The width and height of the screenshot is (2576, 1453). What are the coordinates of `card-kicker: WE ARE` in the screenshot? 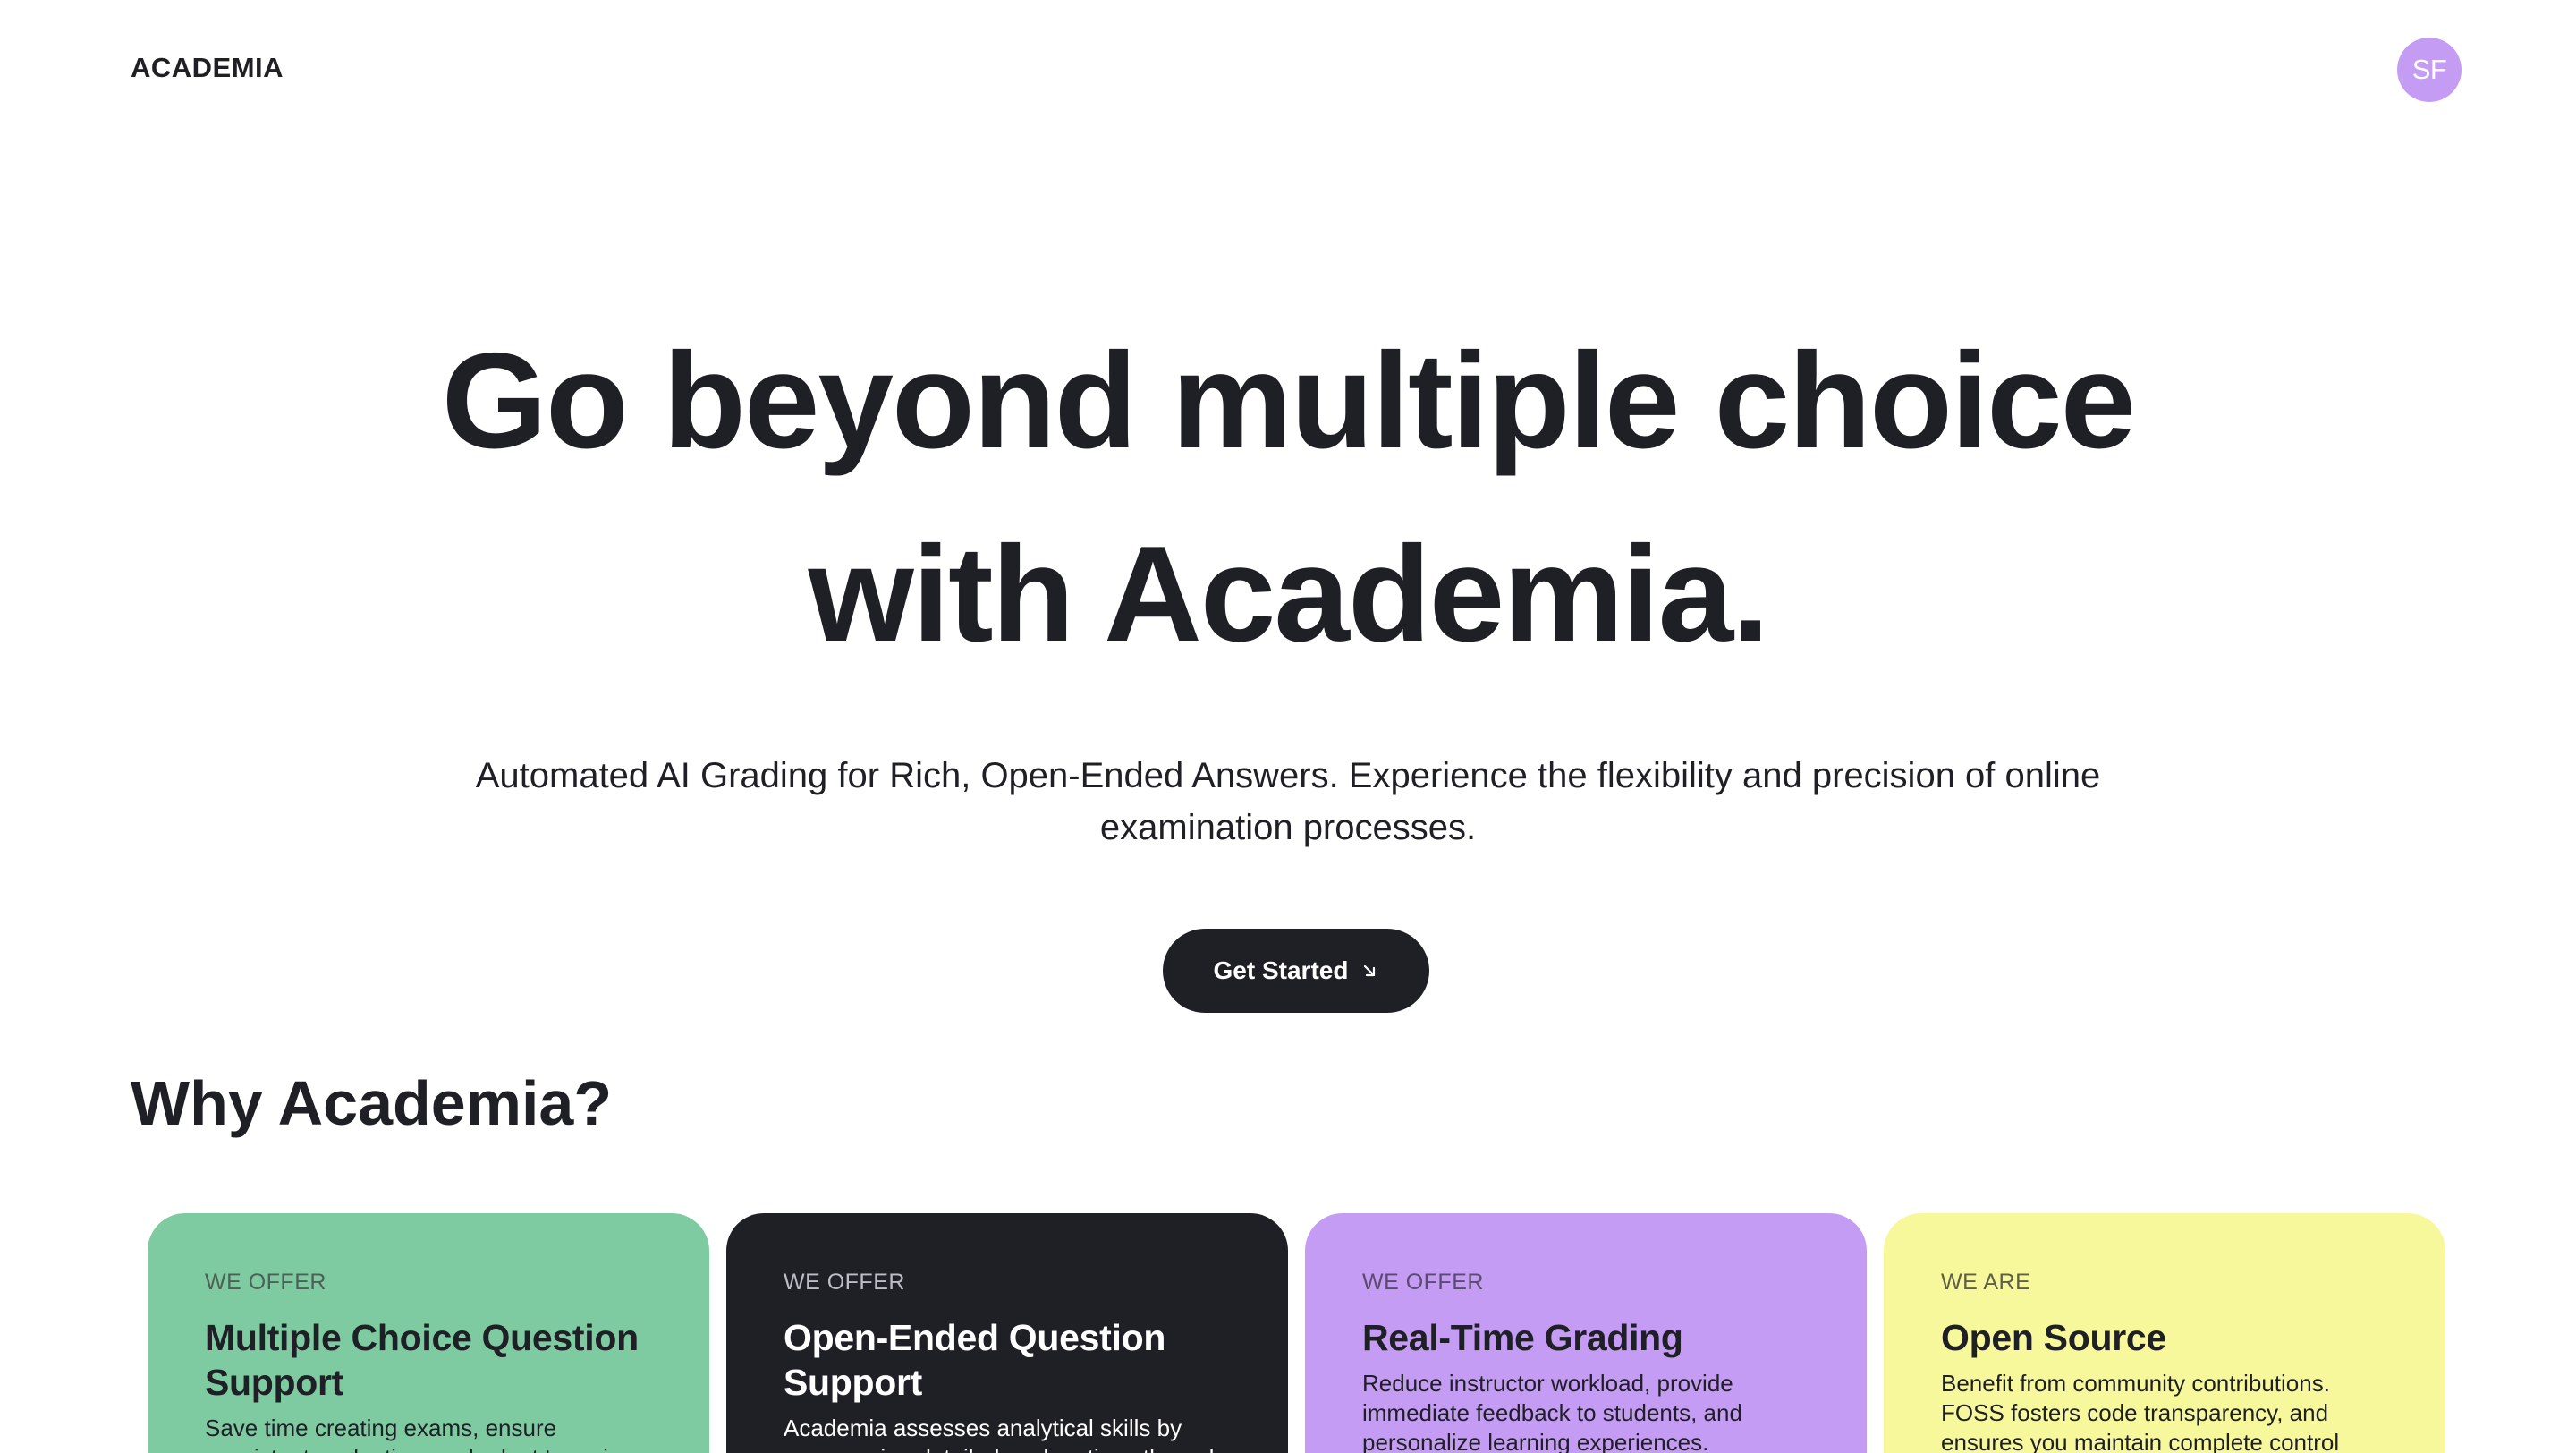 It's located at (1986, 1282).